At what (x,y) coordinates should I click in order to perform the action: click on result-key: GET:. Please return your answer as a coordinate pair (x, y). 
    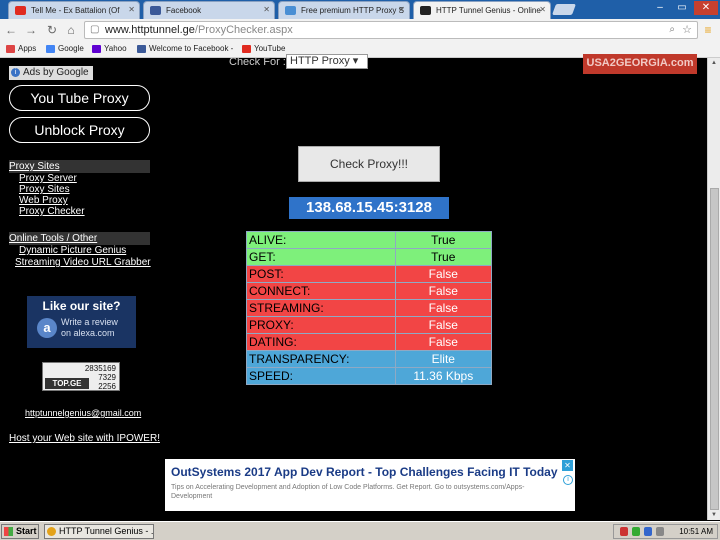
    Looking at the image, I should click on (321, 257).